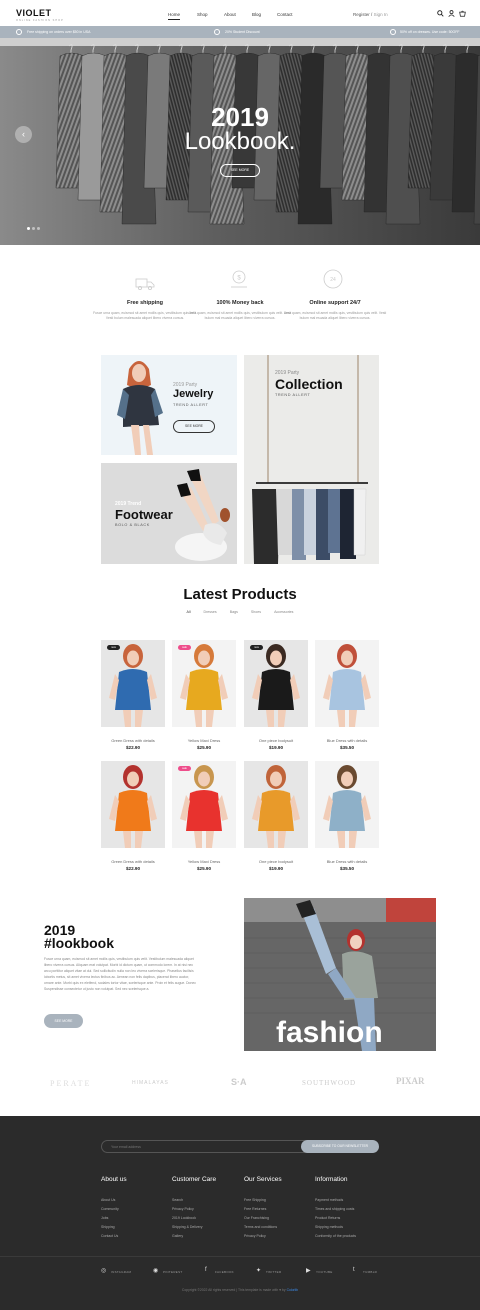  I want to click on footer-column-title: Our Services, so click(263, 1179).